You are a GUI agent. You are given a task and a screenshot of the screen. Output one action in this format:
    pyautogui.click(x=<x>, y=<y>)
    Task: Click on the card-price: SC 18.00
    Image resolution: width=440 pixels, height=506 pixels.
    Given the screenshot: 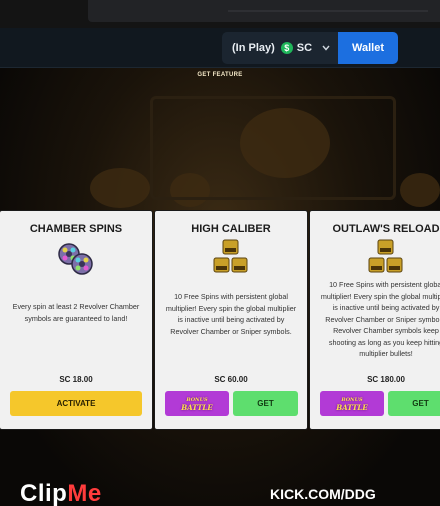 What is the action you would take?
    pyautogui.click(x=76, y=379)
    